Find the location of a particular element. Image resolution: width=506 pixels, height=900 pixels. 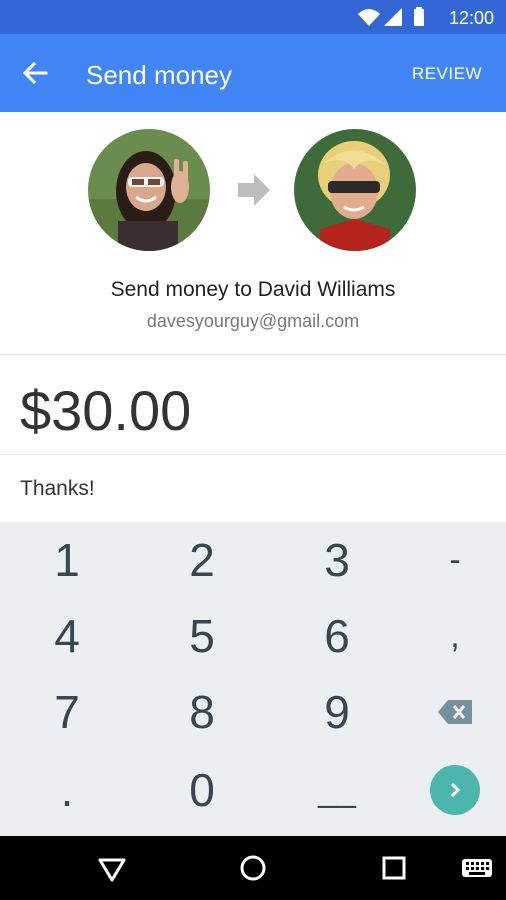

key-decimal: . is located at coordinates (67, 790).